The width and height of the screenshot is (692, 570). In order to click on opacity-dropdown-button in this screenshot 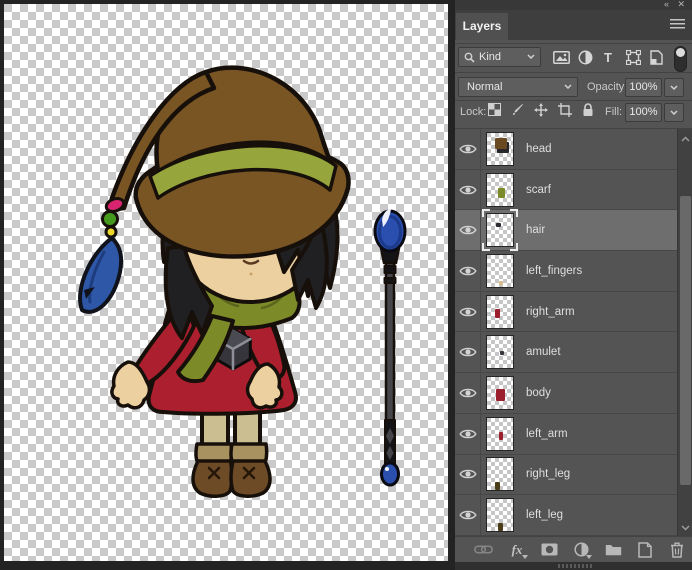, I will do `click(674, 87)`.